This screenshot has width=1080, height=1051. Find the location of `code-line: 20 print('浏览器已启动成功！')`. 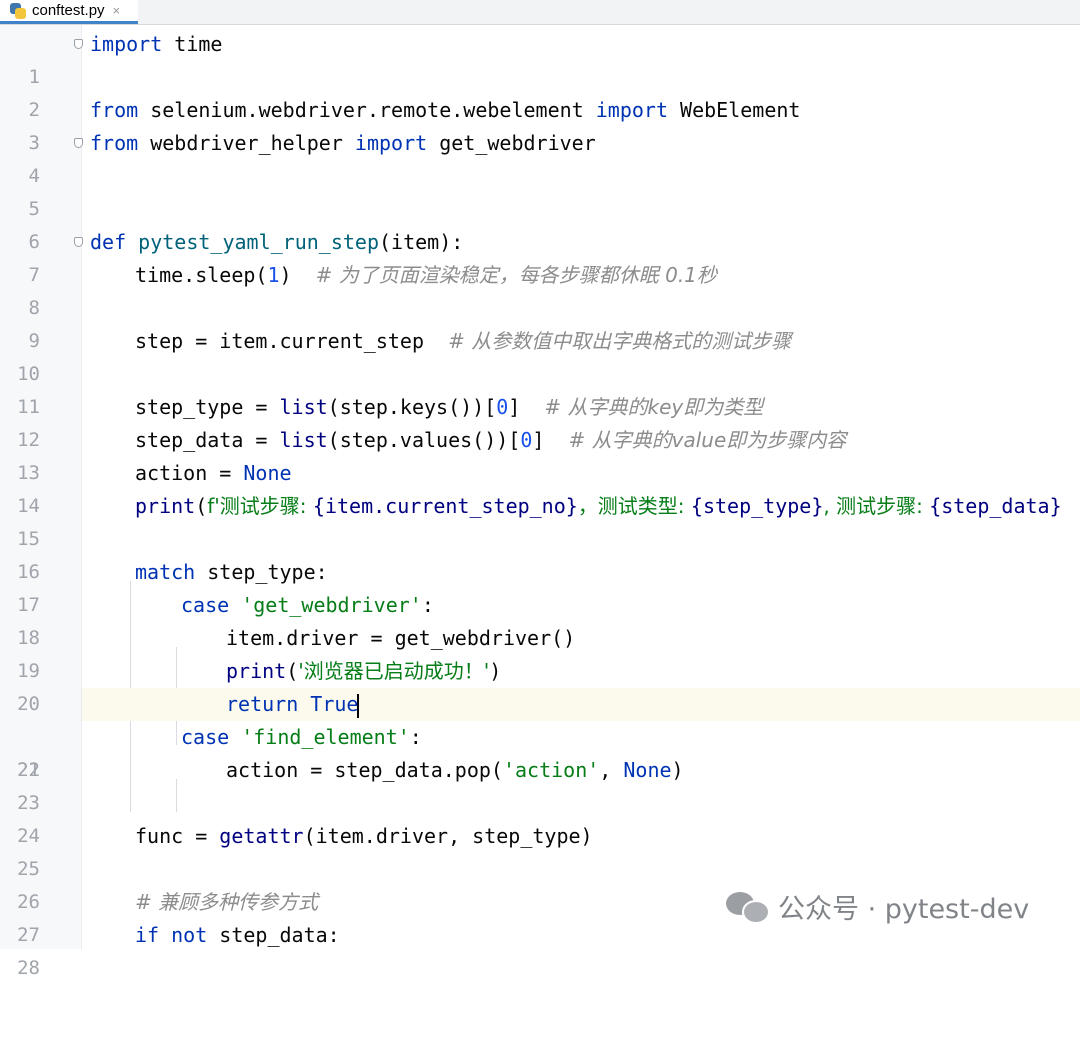

code-line: 20 print('浏览器已启动成功！') is located at coordinates (540, 685).